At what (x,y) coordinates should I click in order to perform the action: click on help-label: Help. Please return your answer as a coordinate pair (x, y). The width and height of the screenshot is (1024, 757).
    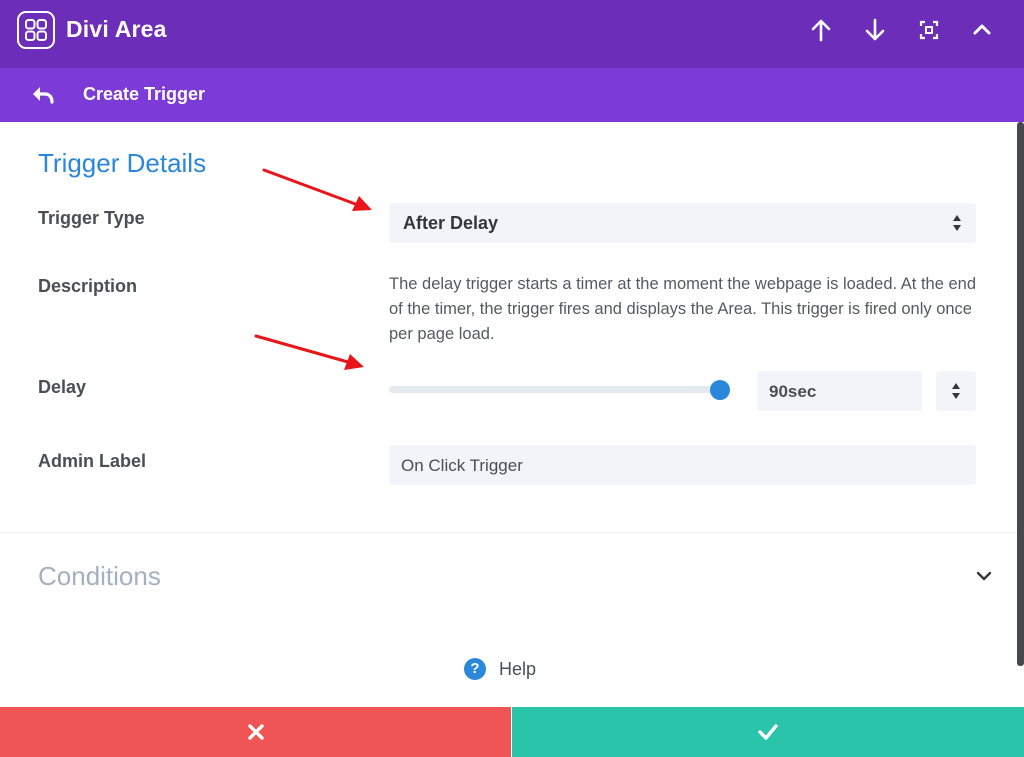
    Looking at the image, I should click on (518, 669).